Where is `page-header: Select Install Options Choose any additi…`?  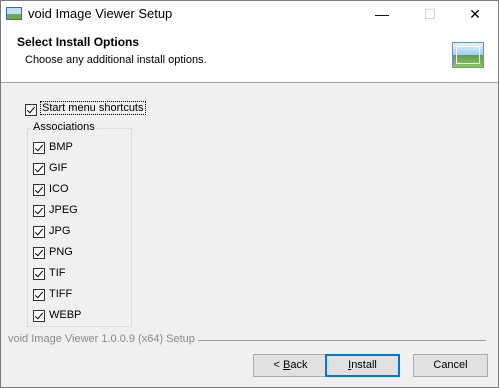
page-header: Select Install Options Choose any additi… is located at coordinates (249, 56).